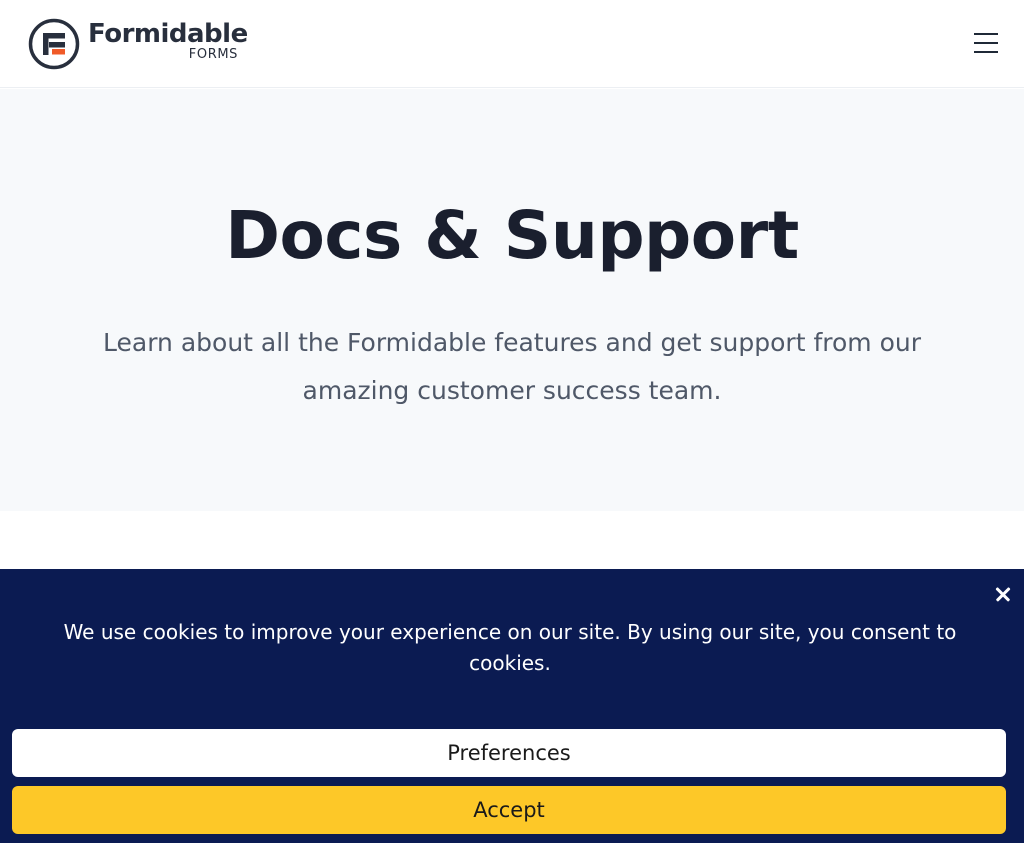  I want to click on accept-button: Accept, so click(509, 810).